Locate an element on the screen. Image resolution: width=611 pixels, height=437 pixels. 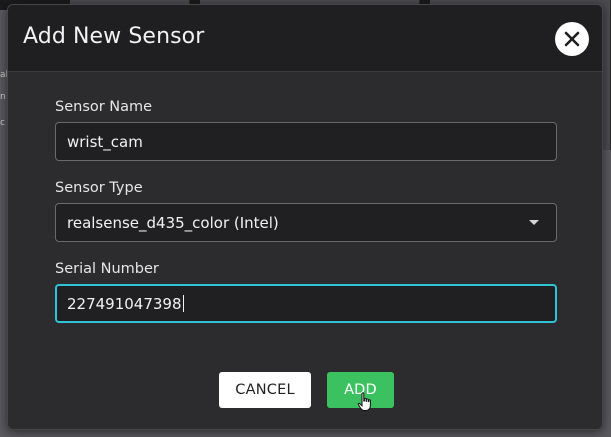
sensor-type-label: Sensor Type is located at coordinates (99, 188).